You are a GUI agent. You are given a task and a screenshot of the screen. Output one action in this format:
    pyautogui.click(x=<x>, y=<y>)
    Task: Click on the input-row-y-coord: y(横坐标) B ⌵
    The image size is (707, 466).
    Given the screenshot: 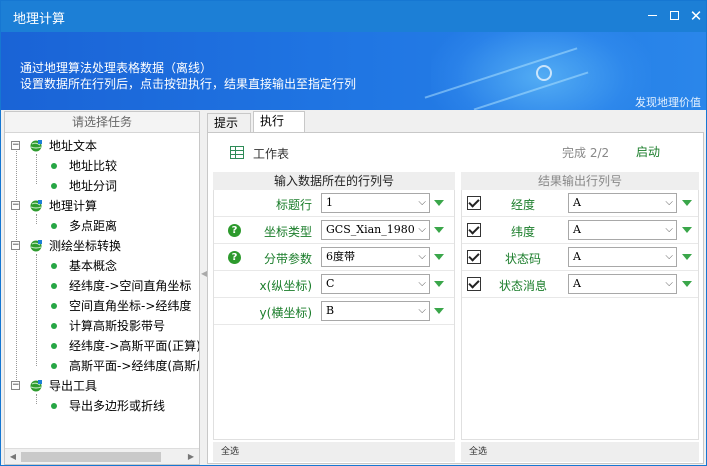 What is the action you would take?
    pyautogui.click(x=334, y=311)
    